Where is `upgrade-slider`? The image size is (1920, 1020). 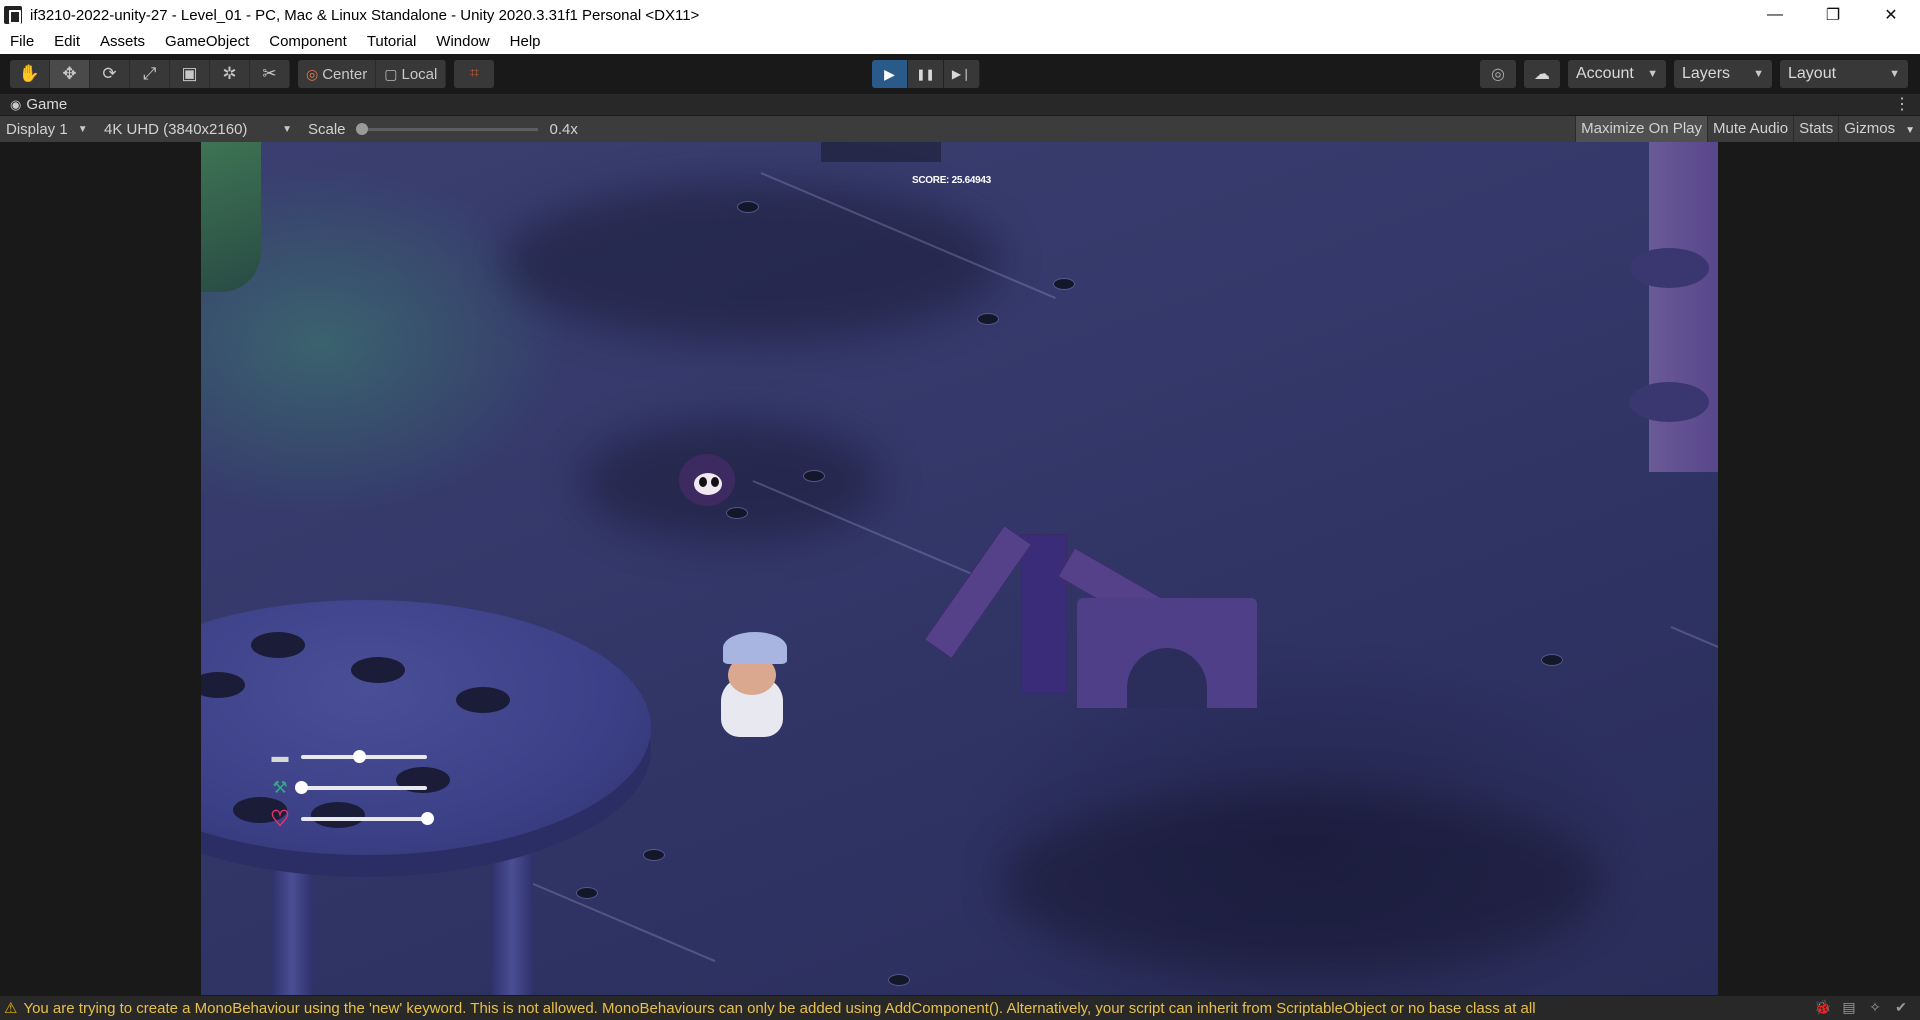 upgrade-slider is located at coordinates (361, 787).